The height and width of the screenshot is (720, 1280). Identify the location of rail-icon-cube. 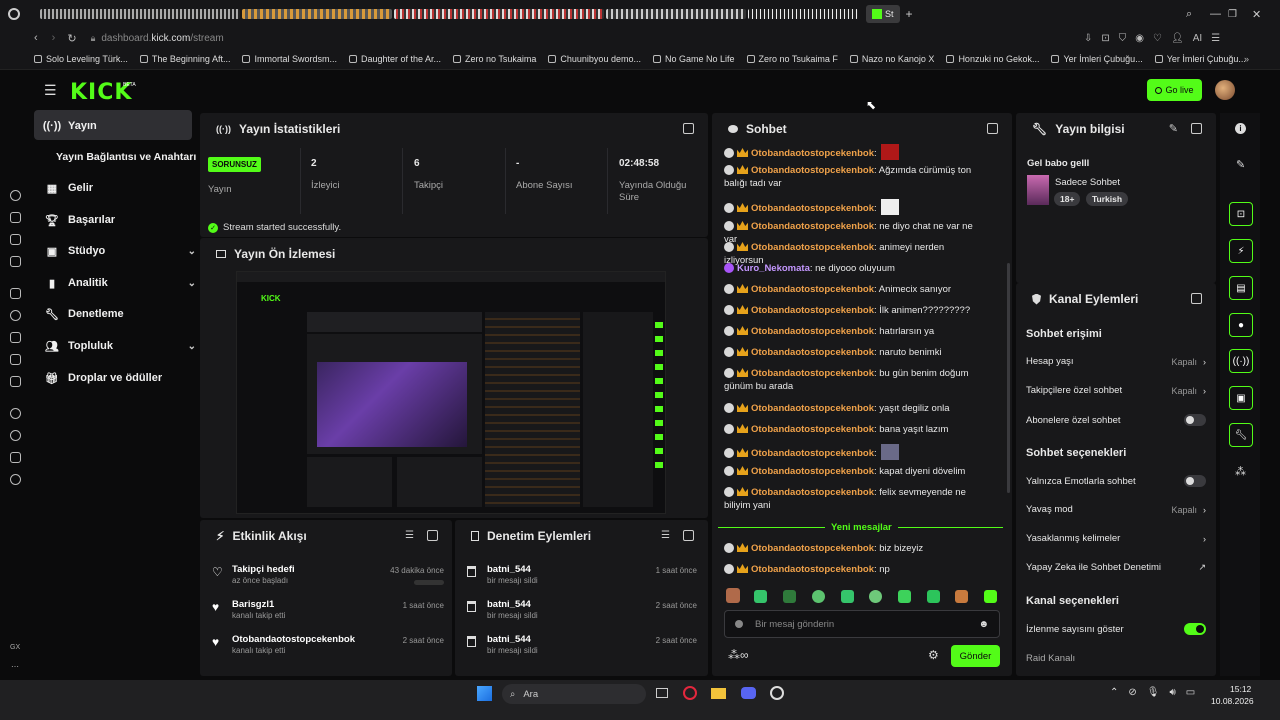
(15, 457).